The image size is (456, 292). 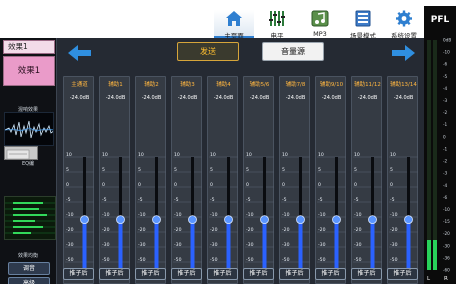 What do you see at coordinates (258, 180) in the screenshot?
I see `channel-strip: 辅助5/6-24.0dB1050-5-10-20-30-50-120` at bounding box center [258, 180].